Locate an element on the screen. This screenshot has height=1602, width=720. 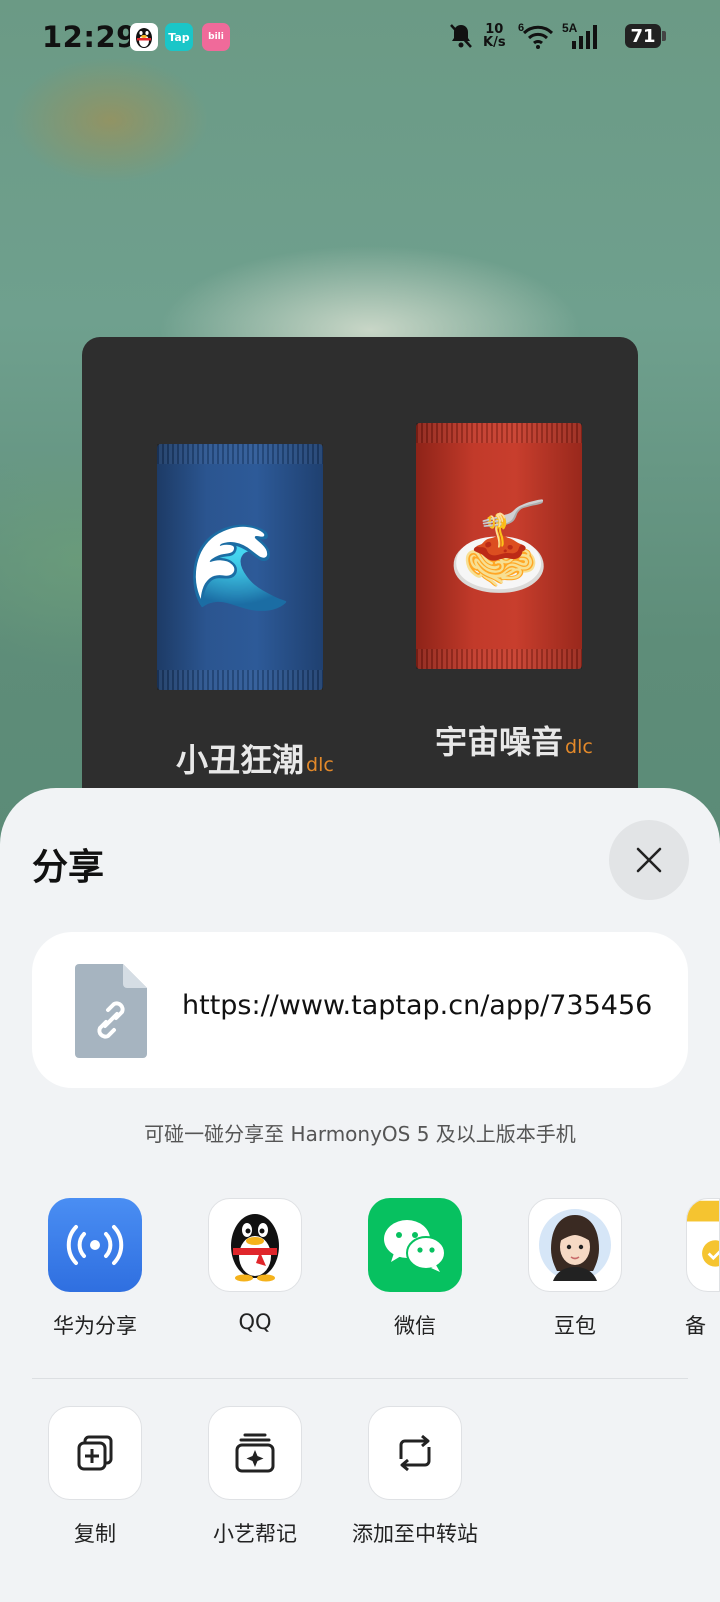
share-target-huawei-share: 华为分享 is located at coordinates (95, 1269).